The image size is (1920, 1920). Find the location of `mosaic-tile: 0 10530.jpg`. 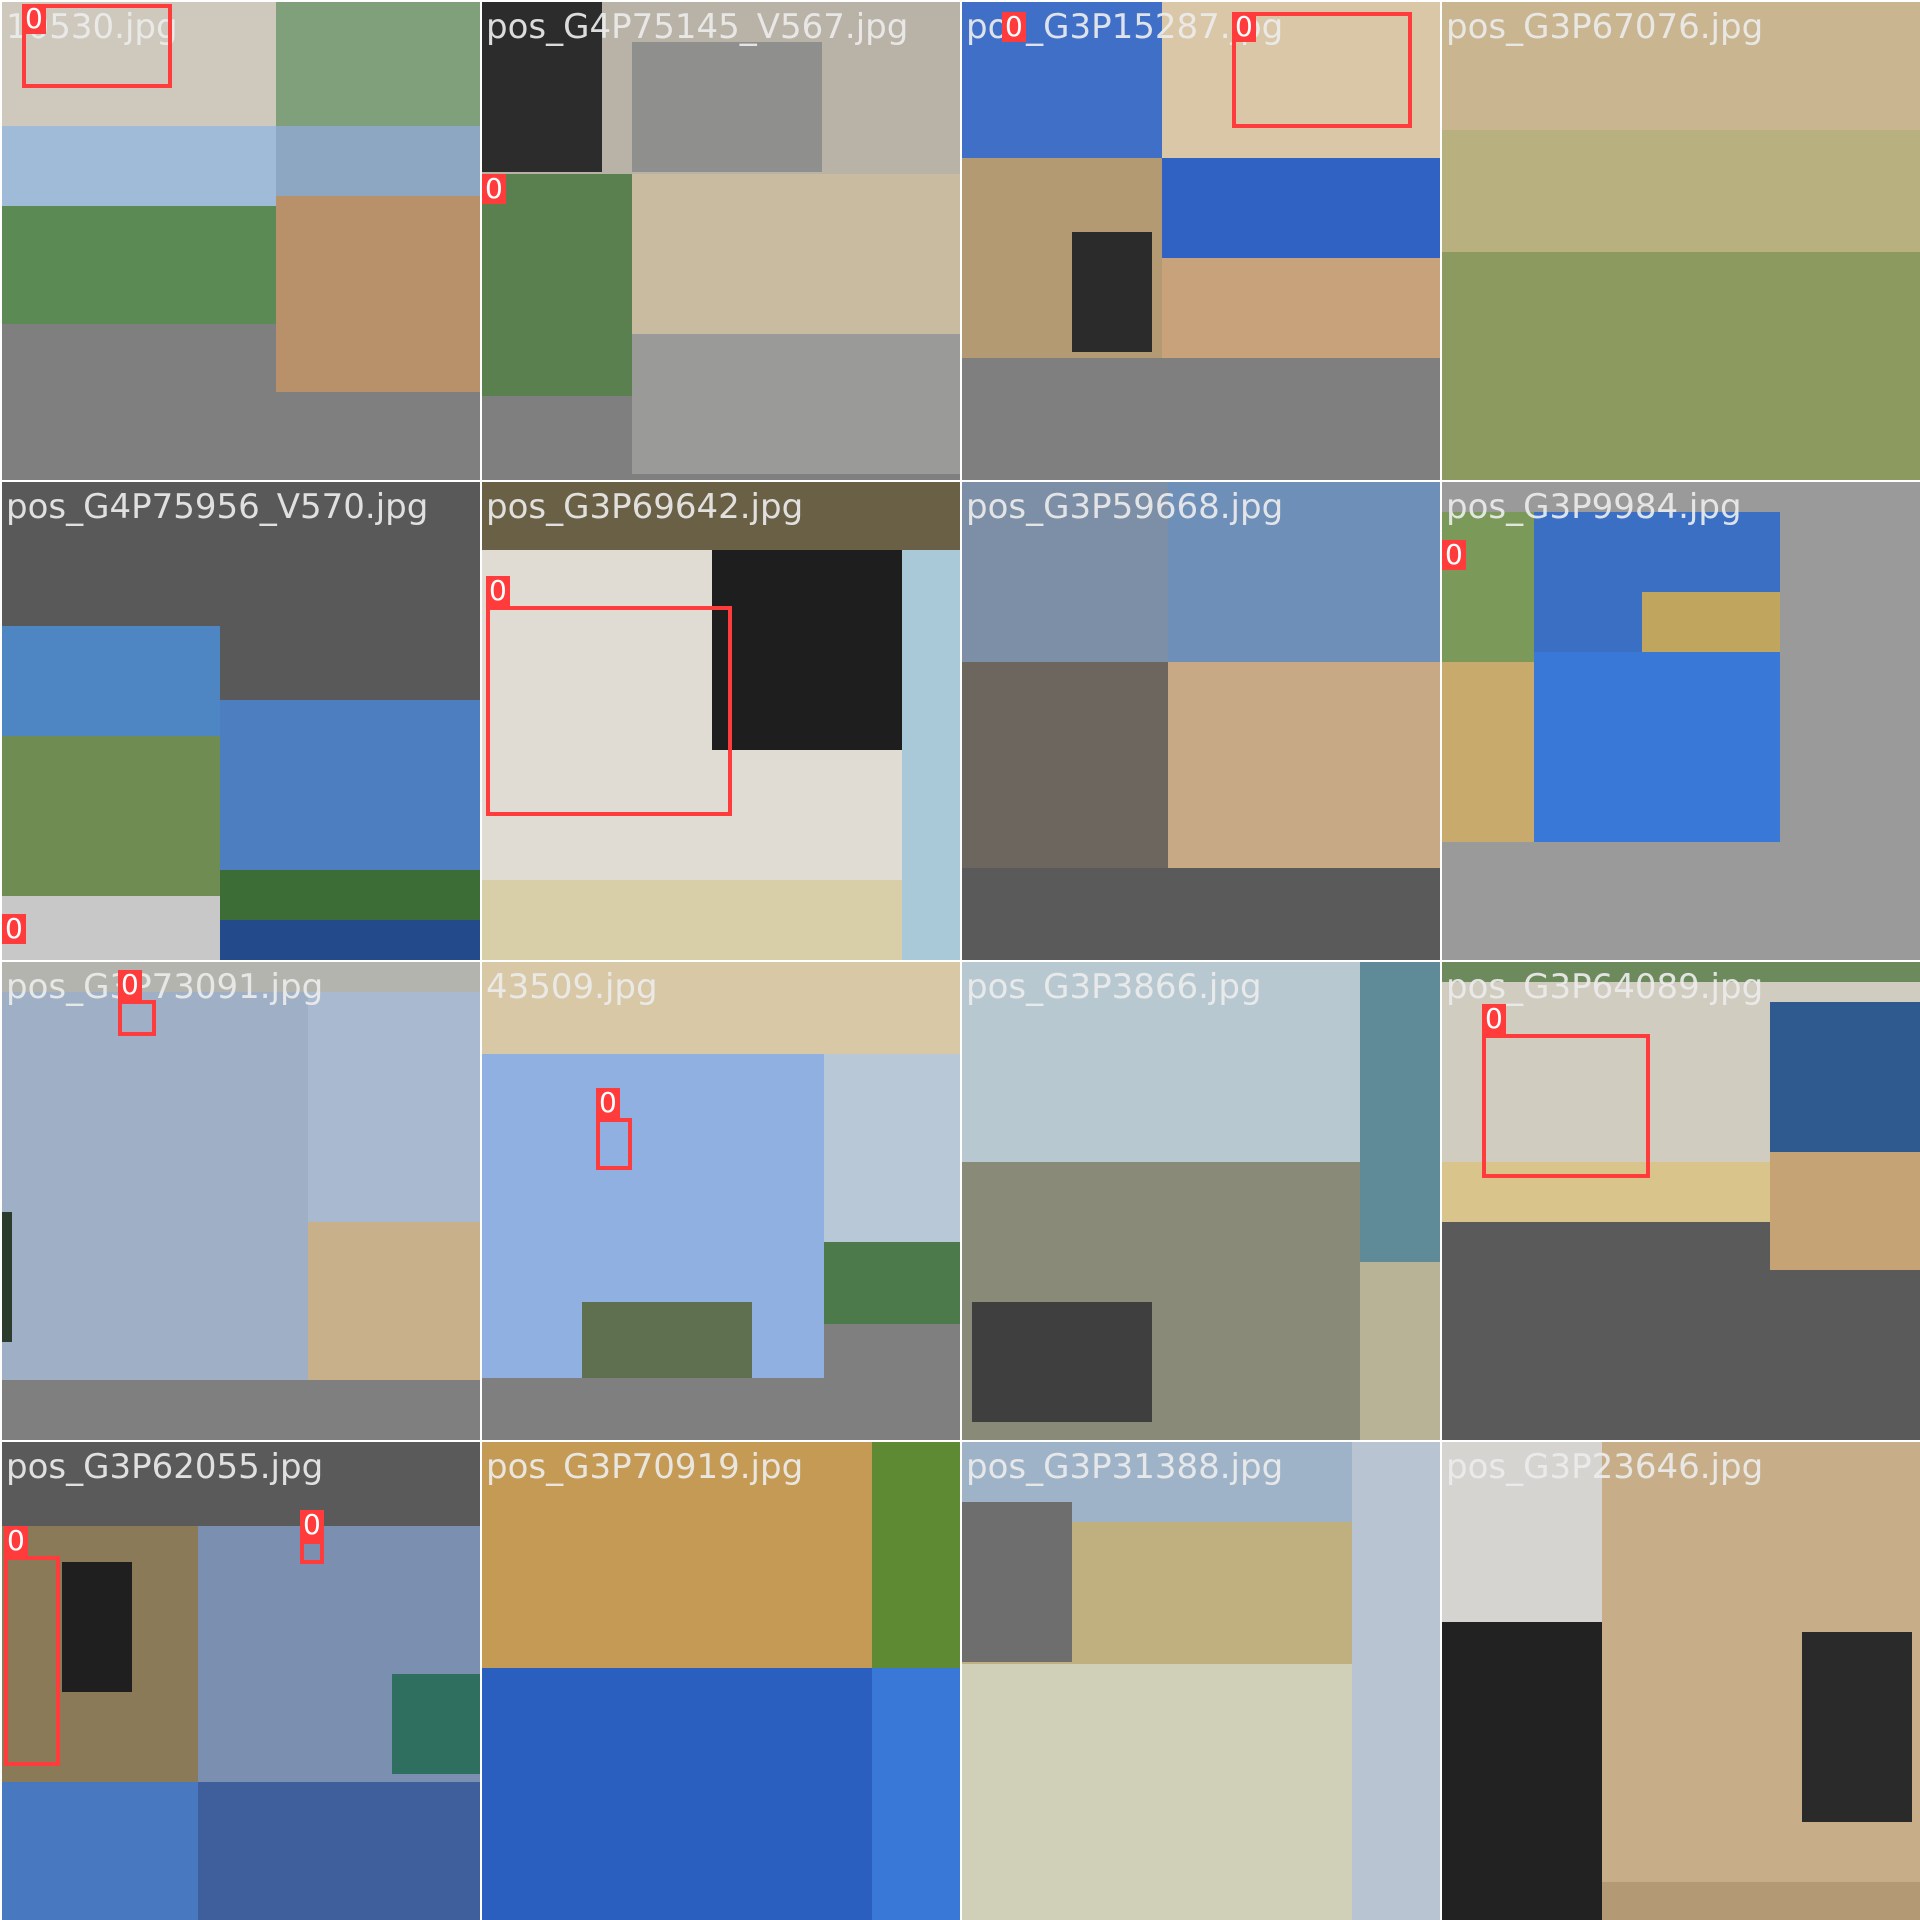

mosaic-tile: 0 10530.jpg is located at coordinates (241, 241).